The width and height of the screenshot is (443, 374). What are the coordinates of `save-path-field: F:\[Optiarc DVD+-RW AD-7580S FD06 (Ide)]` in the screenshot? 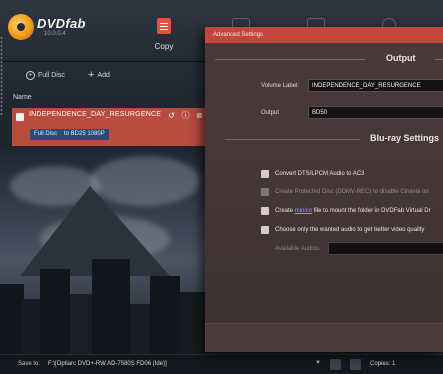 It's located at (107, 364).